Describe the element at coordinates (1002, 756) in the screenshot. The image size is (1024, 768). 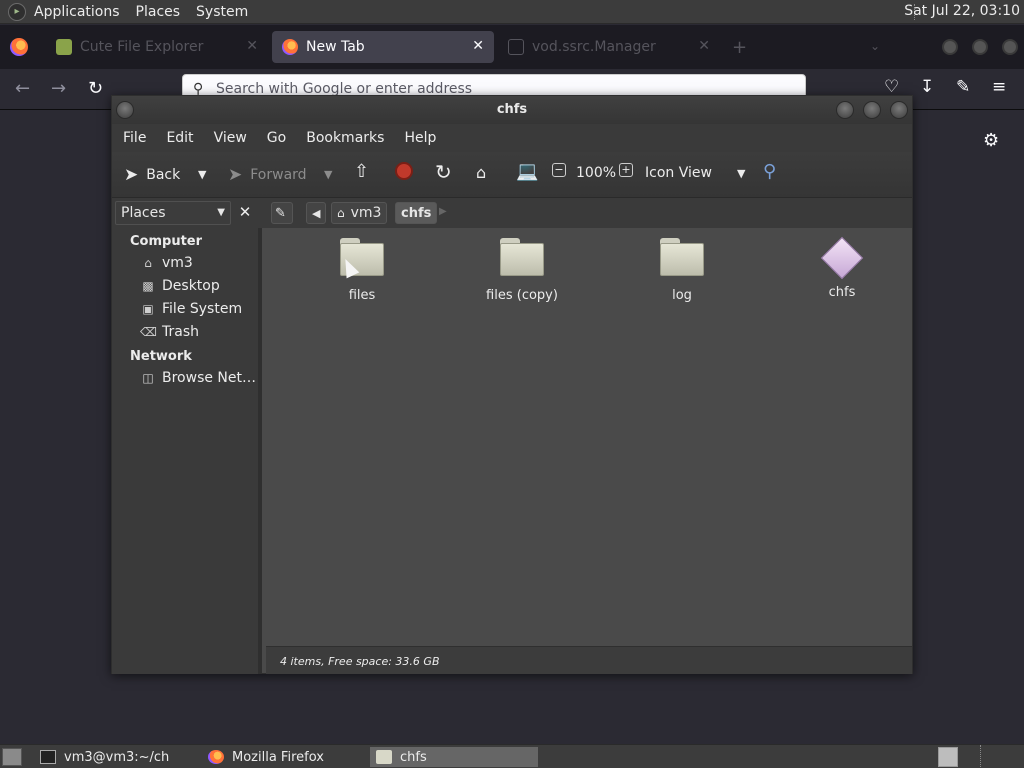
I see `panel-separator` at that location.